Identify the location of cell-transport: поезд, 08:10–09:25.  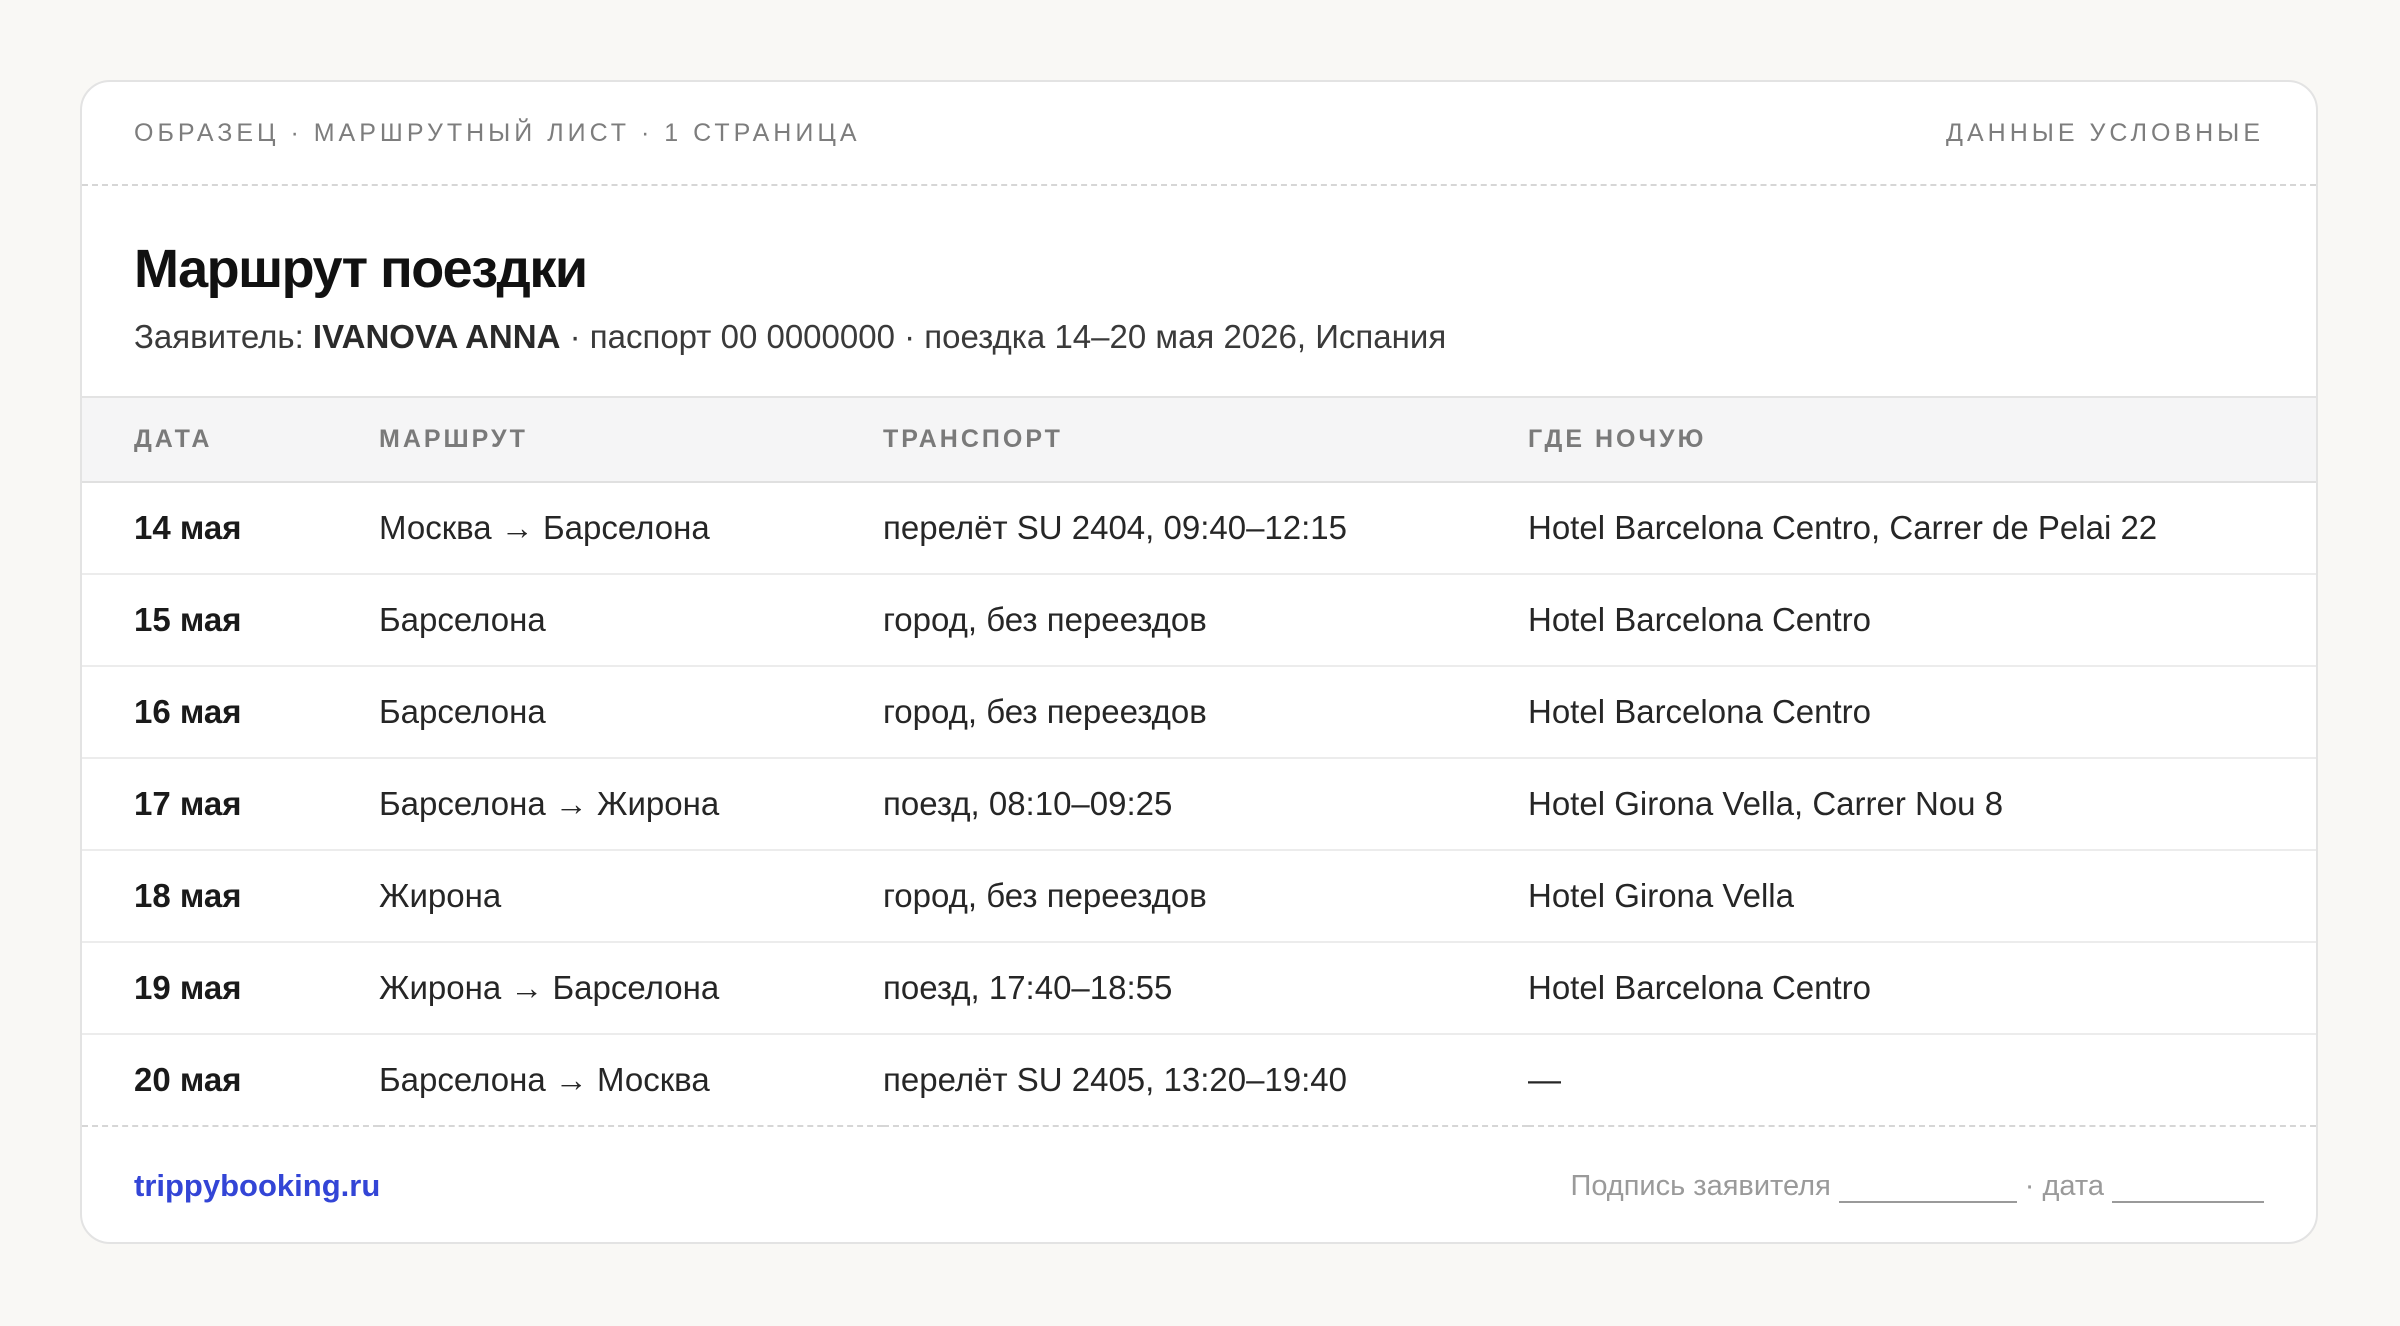
(1028, 803).